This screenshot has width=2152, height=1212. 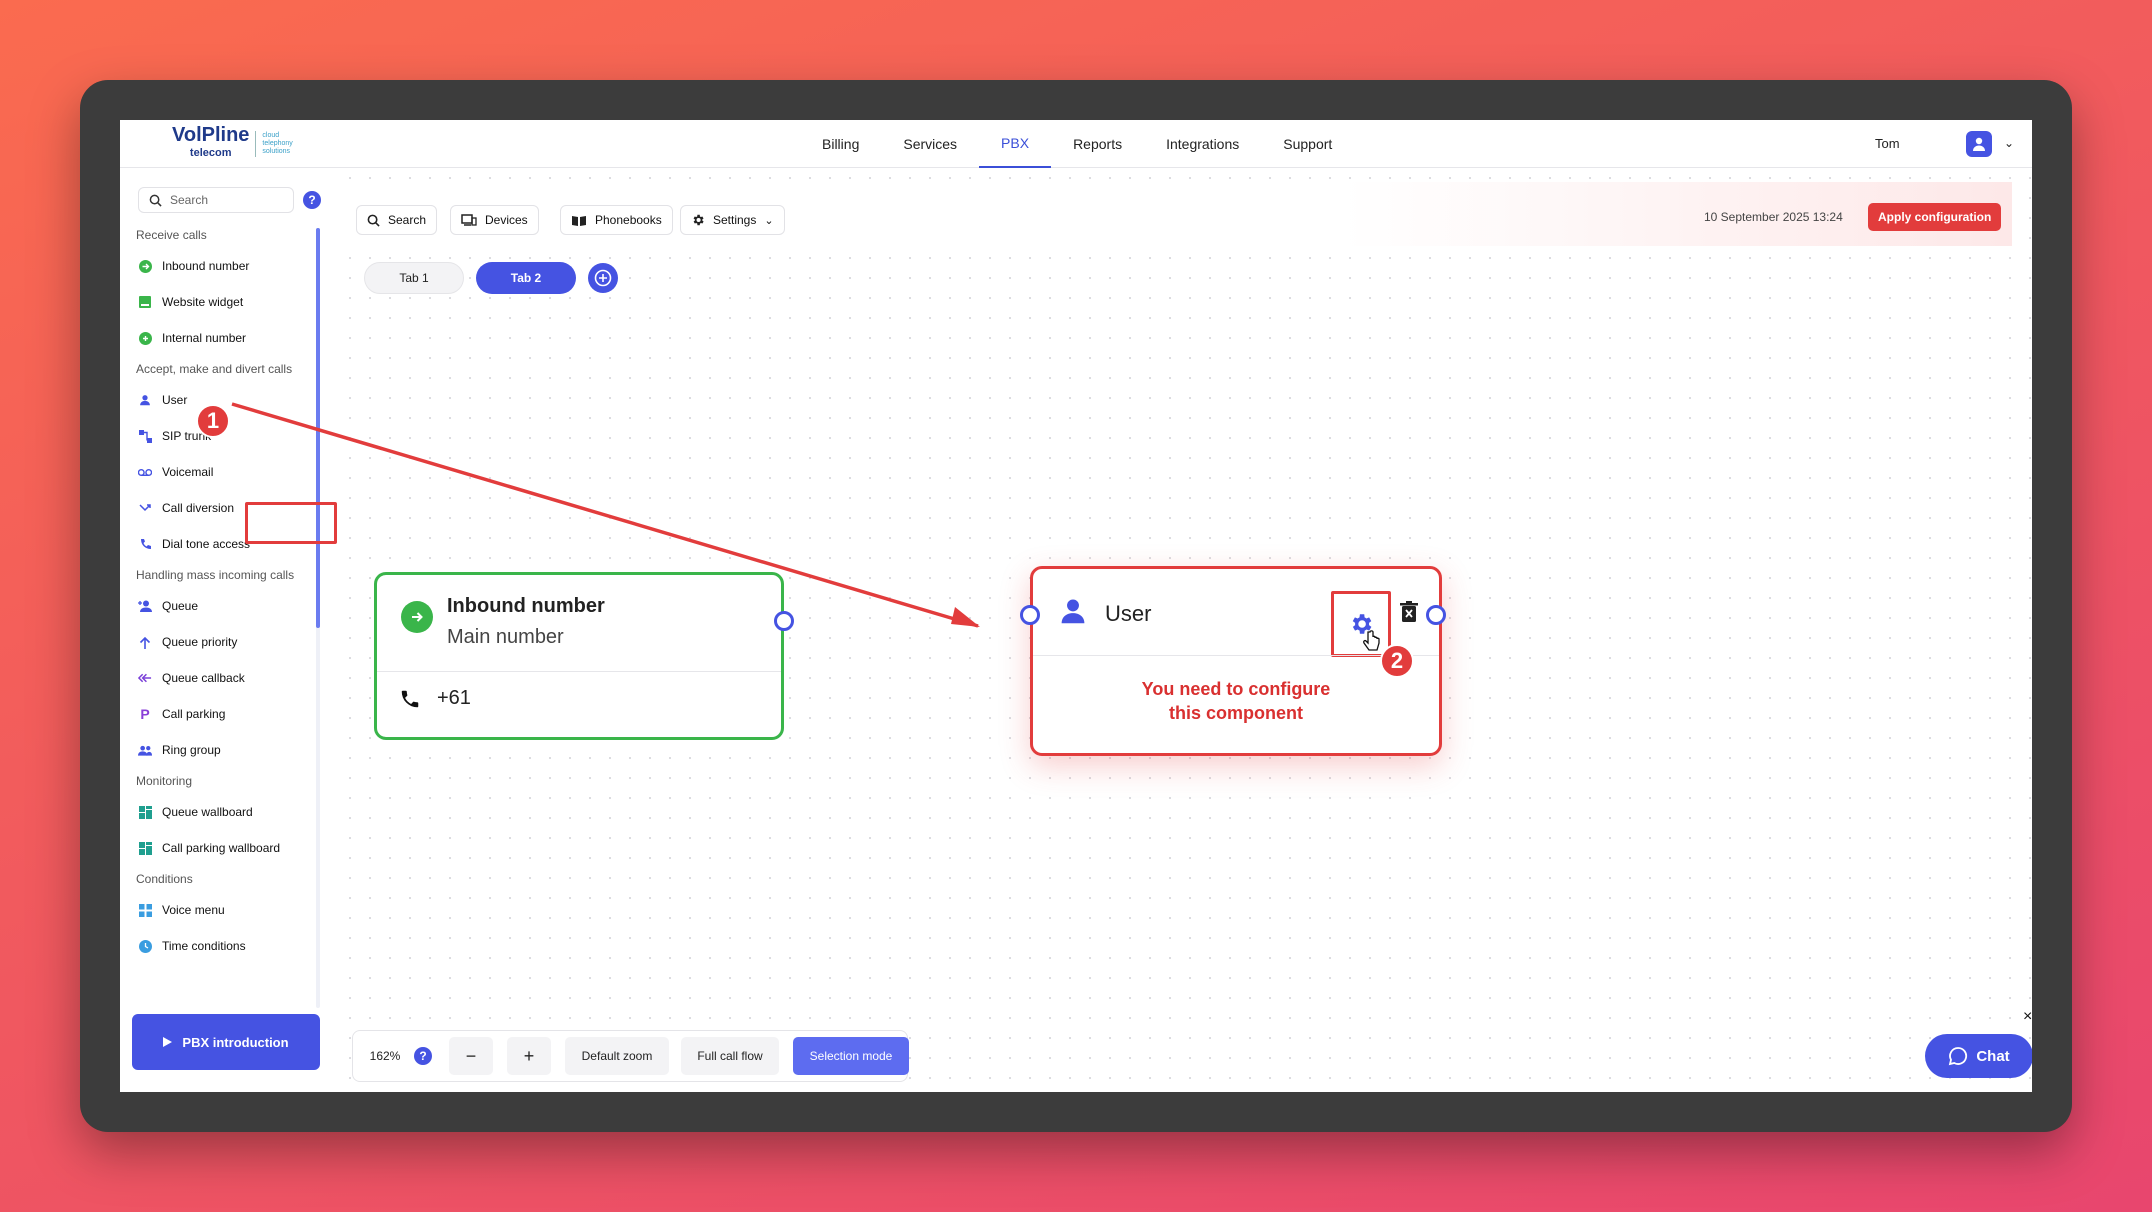 What do you see at coordinates (312, 200) in the screenshot?
I see `sidebar-help-icon: ?` at bounding box center [312, 200].